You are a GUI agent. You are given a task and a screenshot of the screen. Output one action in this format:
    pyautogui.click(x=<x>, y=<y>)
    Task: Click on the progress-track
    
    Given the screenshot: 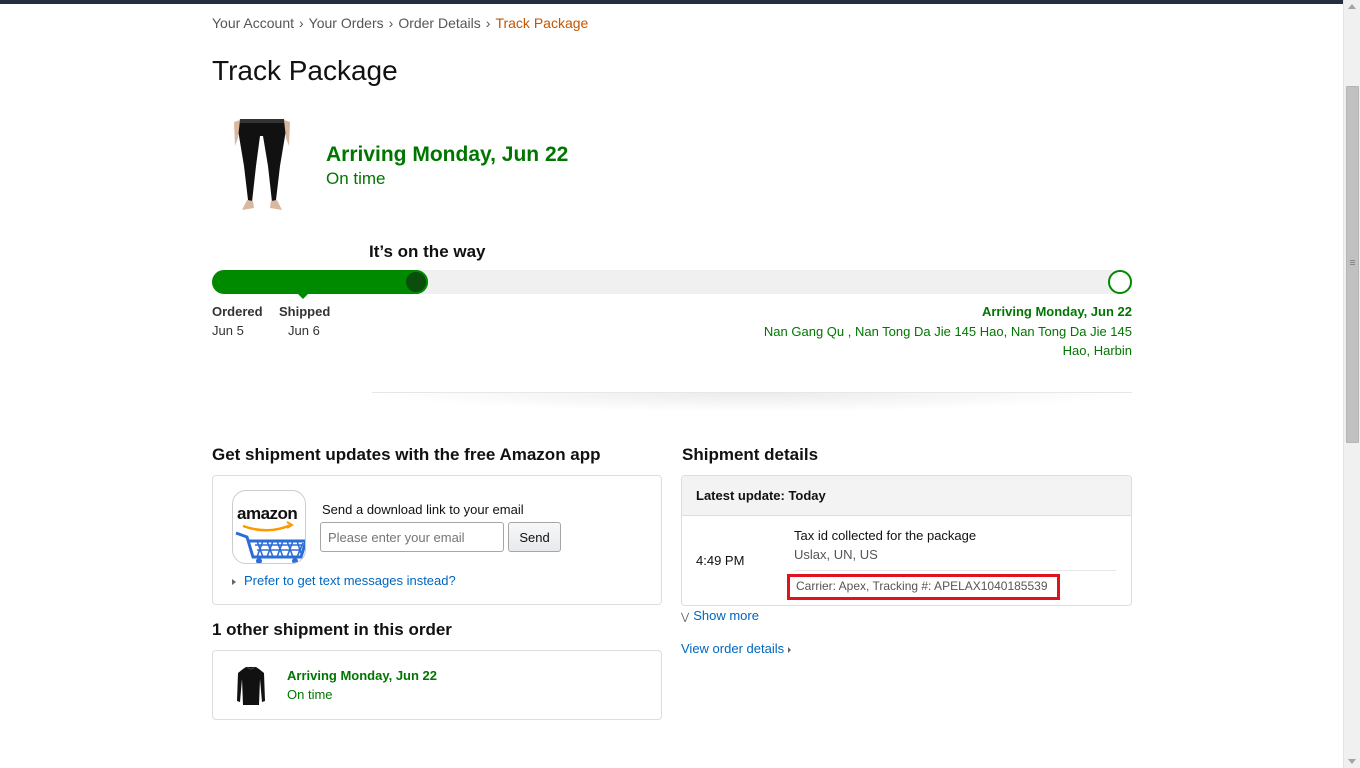 What is the action you would take?
    pyautogui.click(x=672, y=282)
    